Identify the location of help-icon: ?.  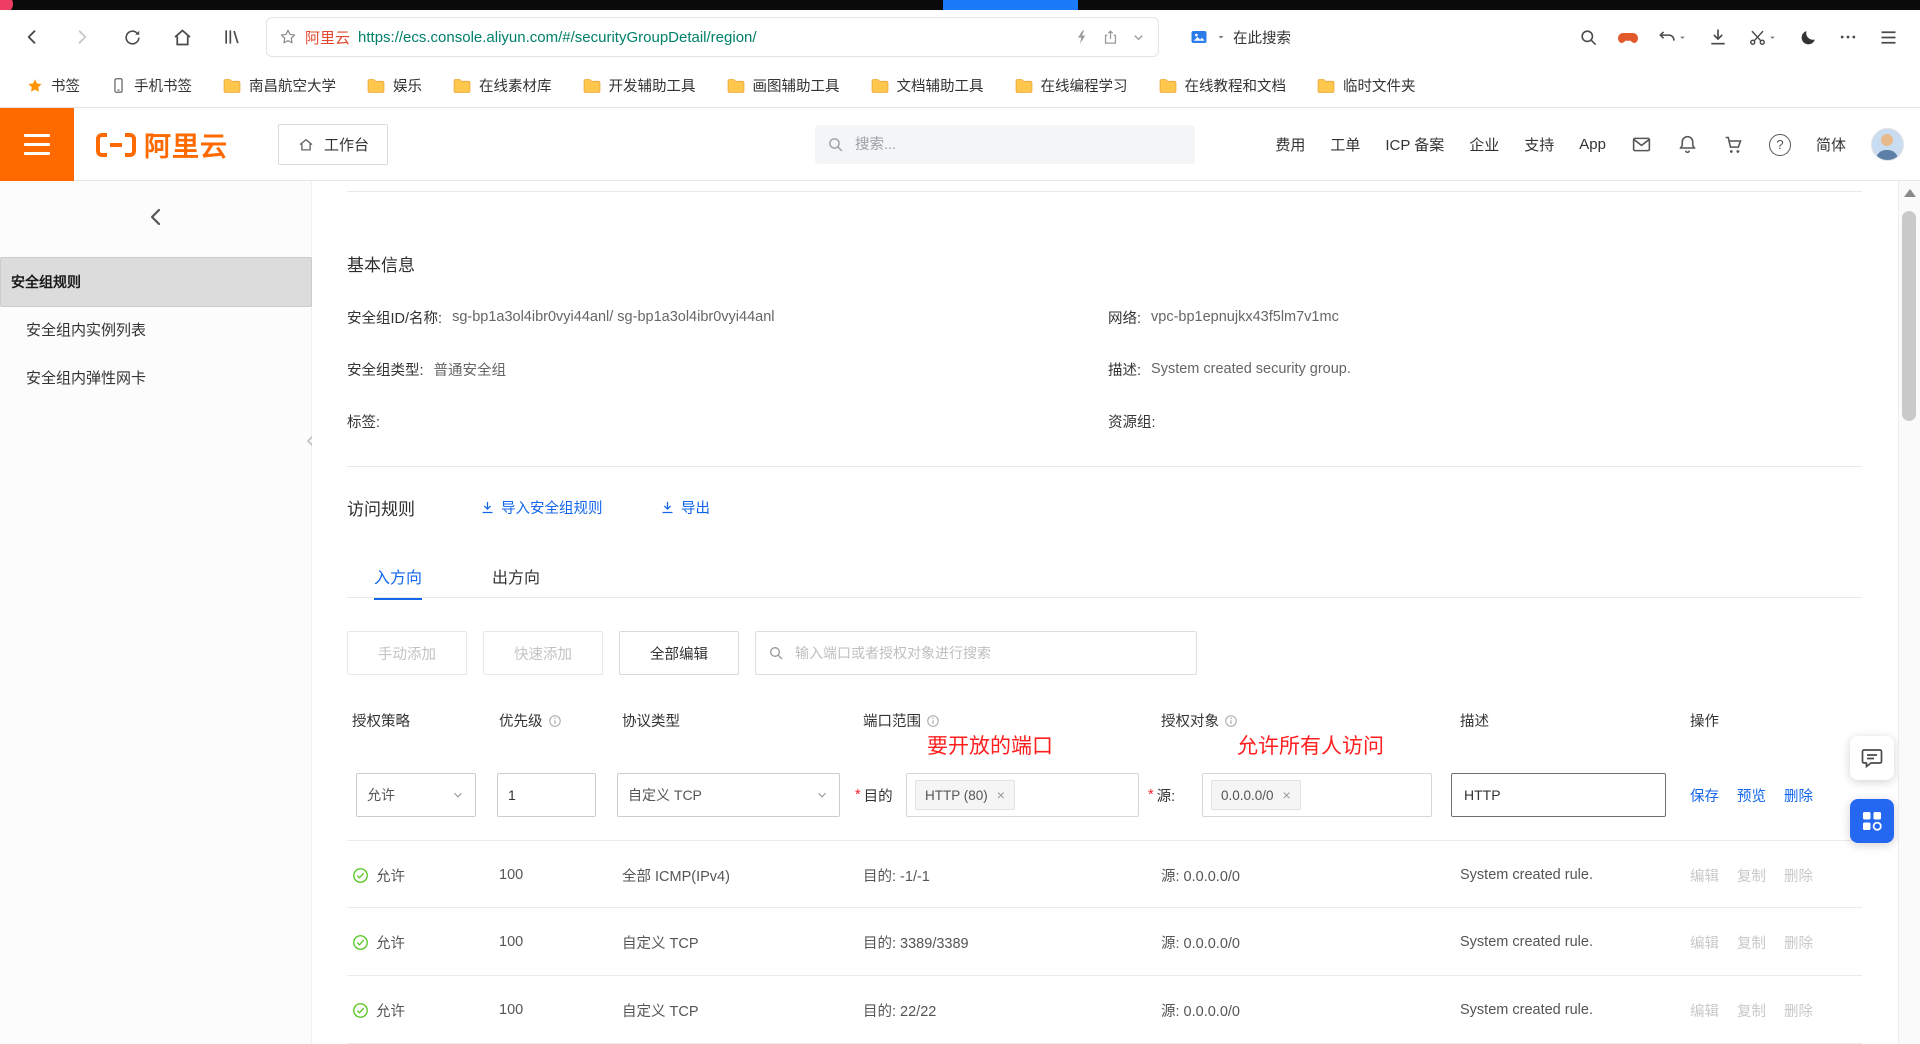
(1779, 144).